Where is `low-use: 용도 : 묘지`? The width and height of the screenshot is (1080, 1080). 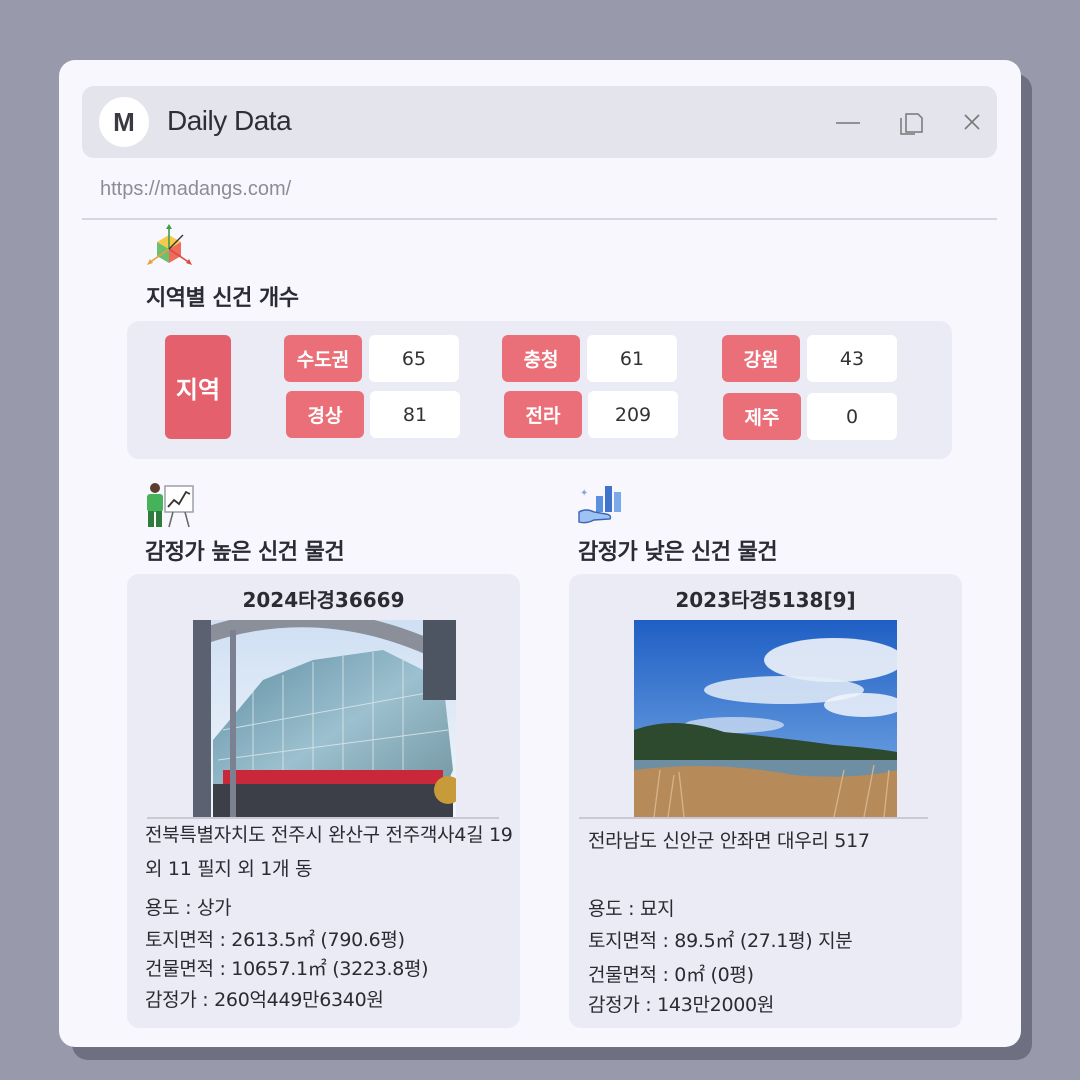 low-use: 용도 : 묘지 is located at coordinates (631, 909).